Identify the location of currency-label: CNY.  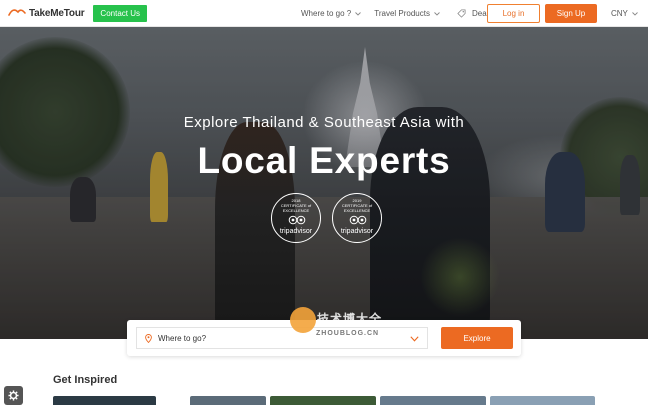
(619, 13).